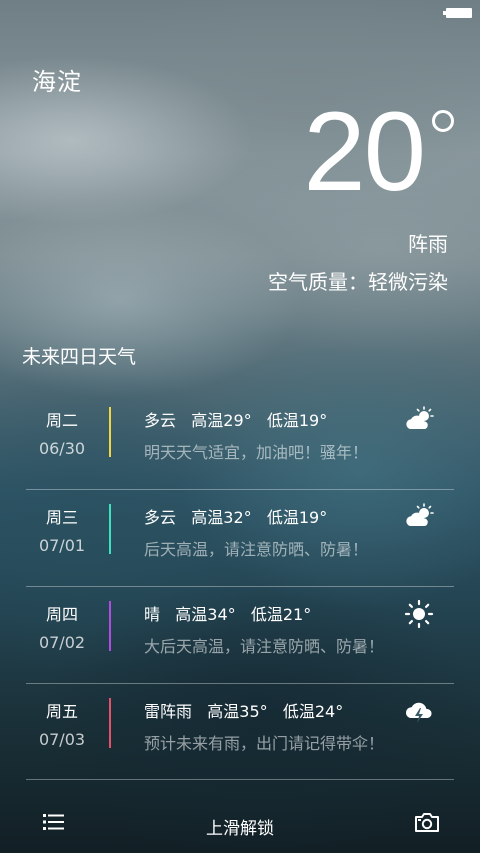  What do you see at coordinates (62, 545) in the screenshot?
I see `date: 07/01` at bounding box center [62, 545].